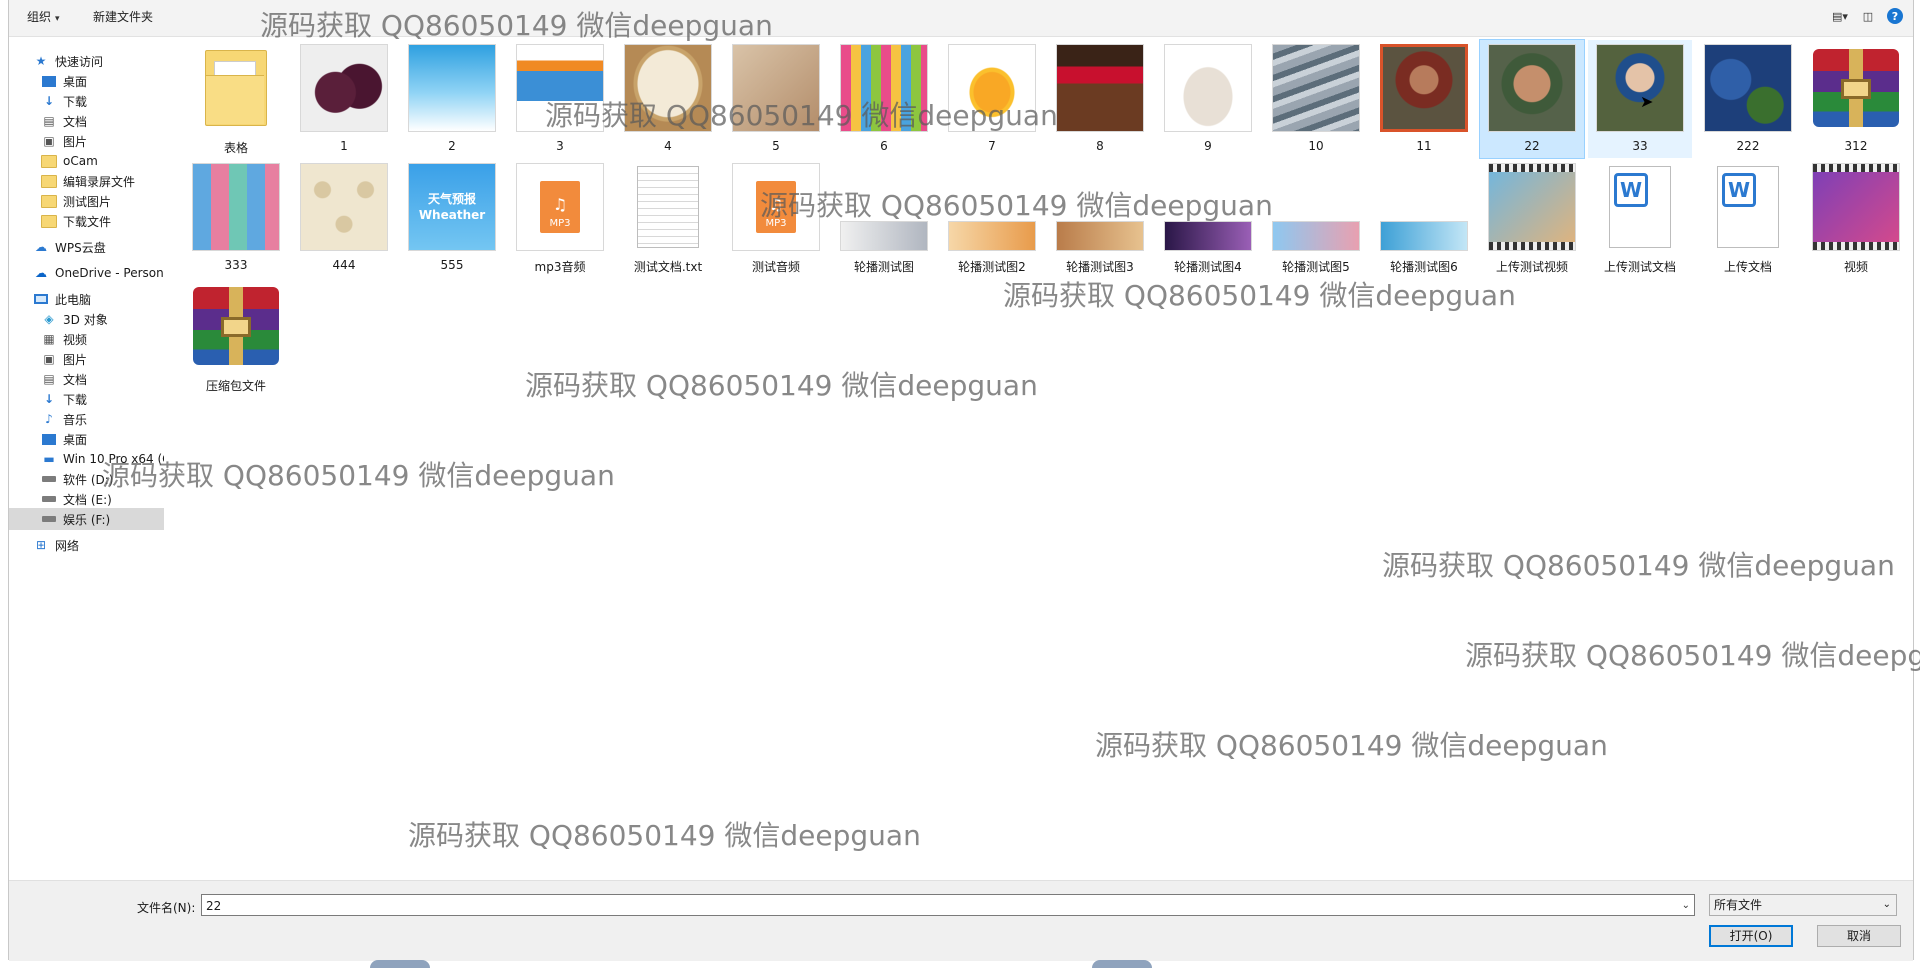 The image size is (1920, 968). I want to click on sidebar-item-pc-desktop: 桌面, so click(86, 439).